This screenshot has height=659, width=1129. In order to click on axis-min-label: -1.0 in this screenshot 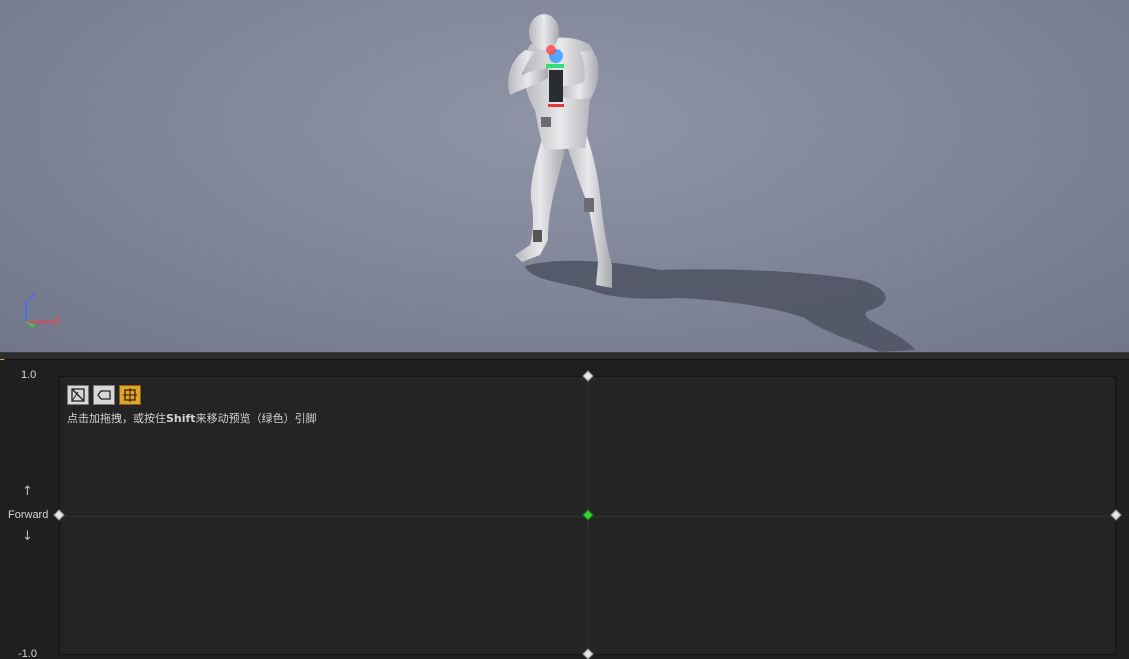, I will do `click(27, 653)`.